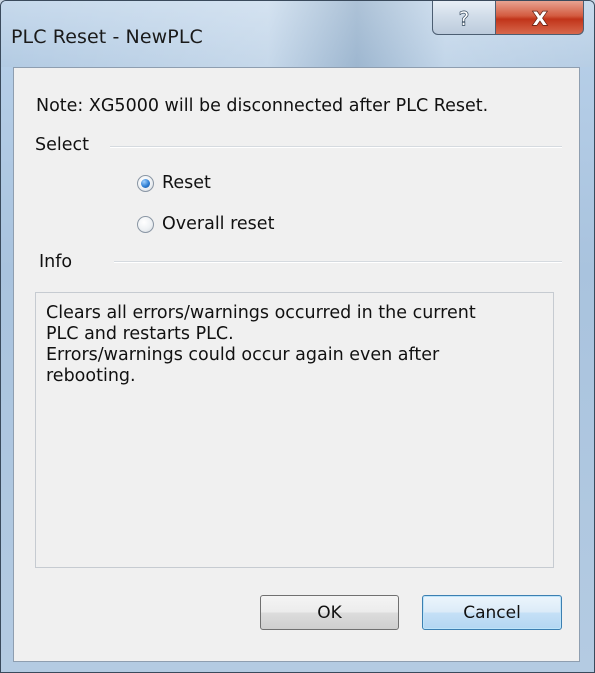 This screenshot has width=595, height=673. What do you see at coordinates (336, 147) in the screenshot?
I see `select-group-divider` at bounding box center [336, 147].